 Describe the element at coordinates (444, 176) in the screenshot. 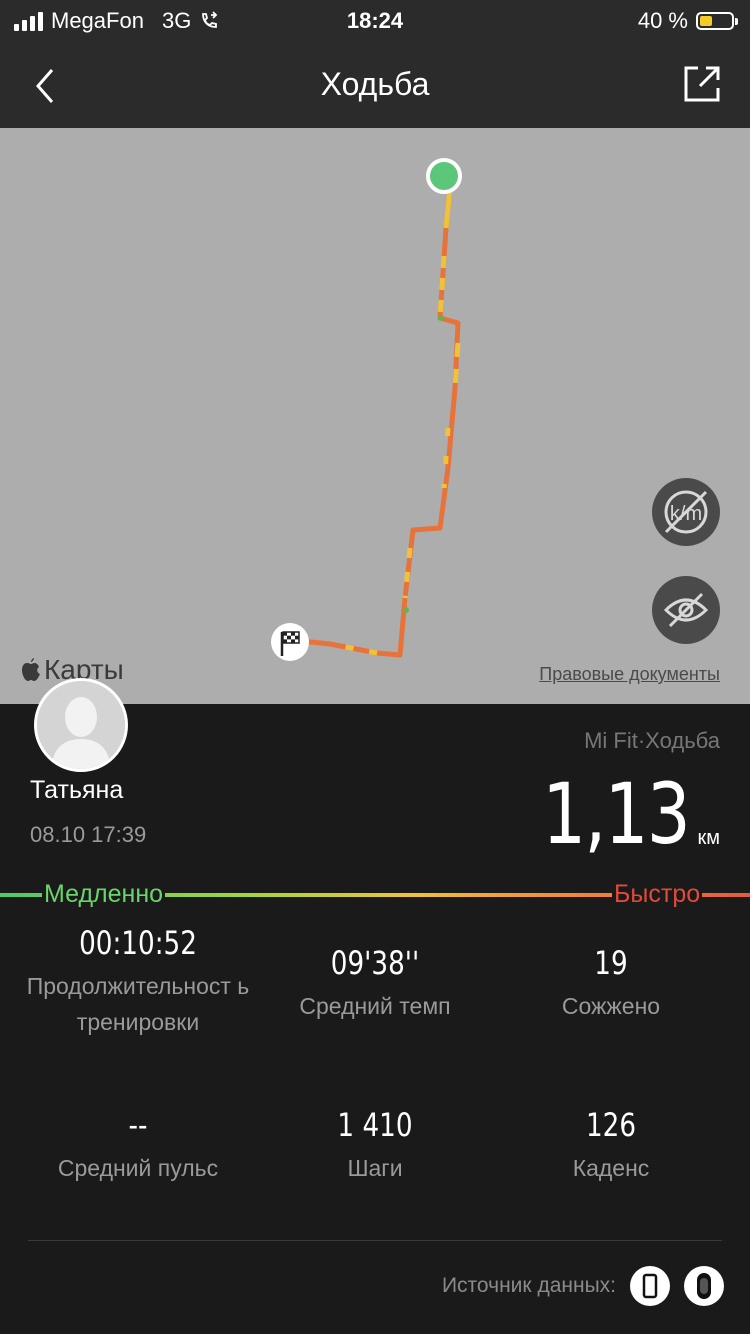

I see `start-marker` at that location.